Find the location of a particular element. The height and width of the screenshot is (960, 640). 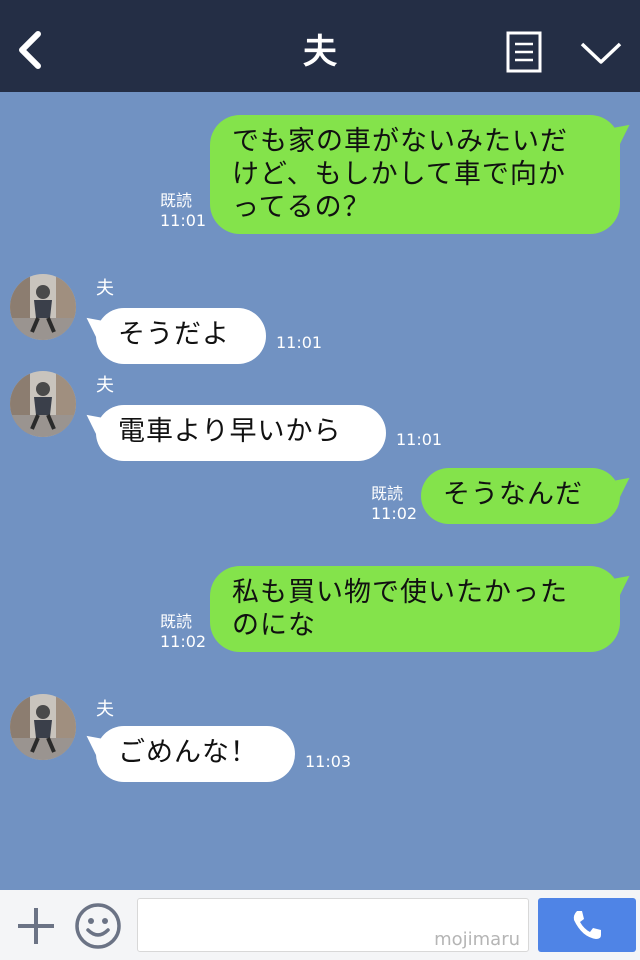

emoji-icon is located at coordinates (98, 926).